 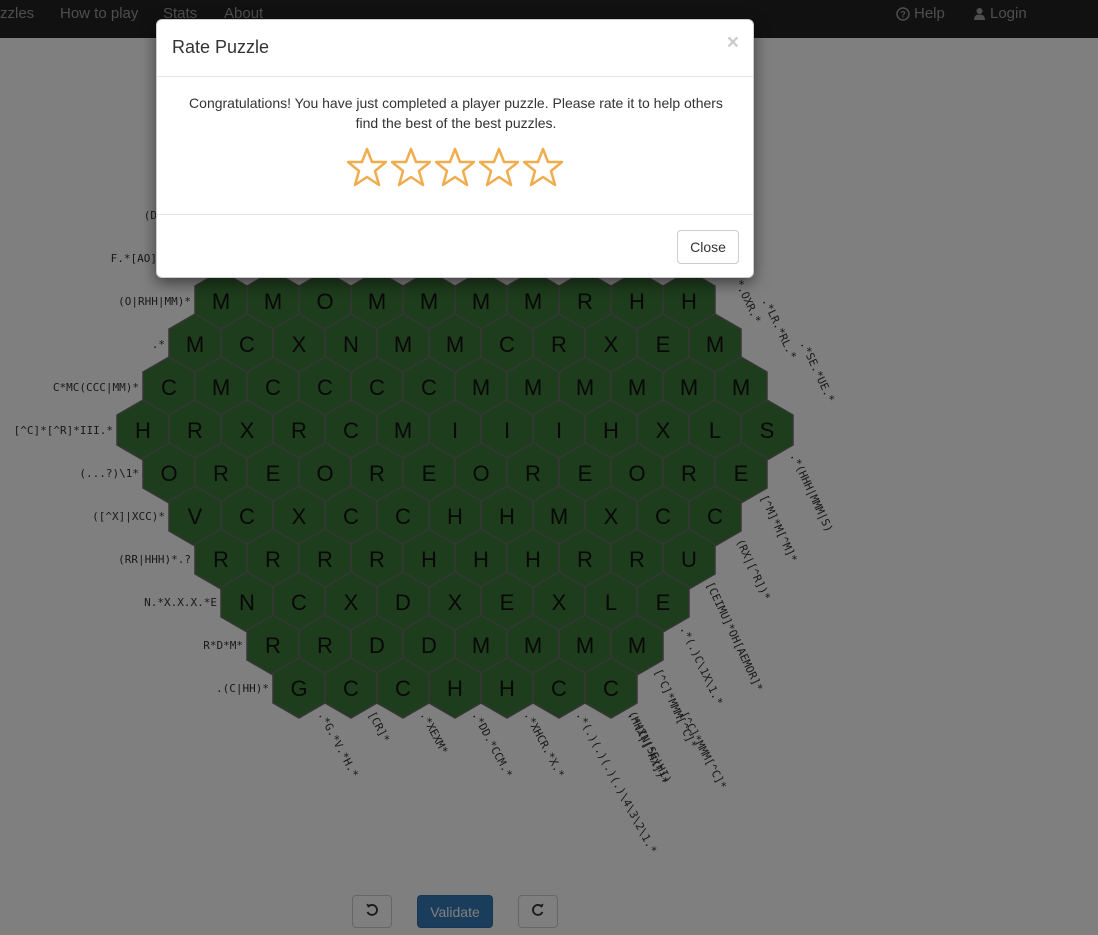 What do you see at coordinates (221, 47) in the screenshot?
I see `modal-title: Rate Puzzle` at bounding box center [221, 47].